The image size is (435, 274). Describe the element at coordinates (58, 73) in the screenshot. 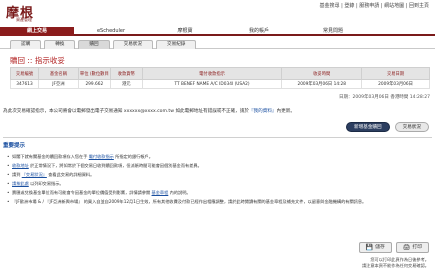

I see `col-fund-name: 基金名稱` at that location.